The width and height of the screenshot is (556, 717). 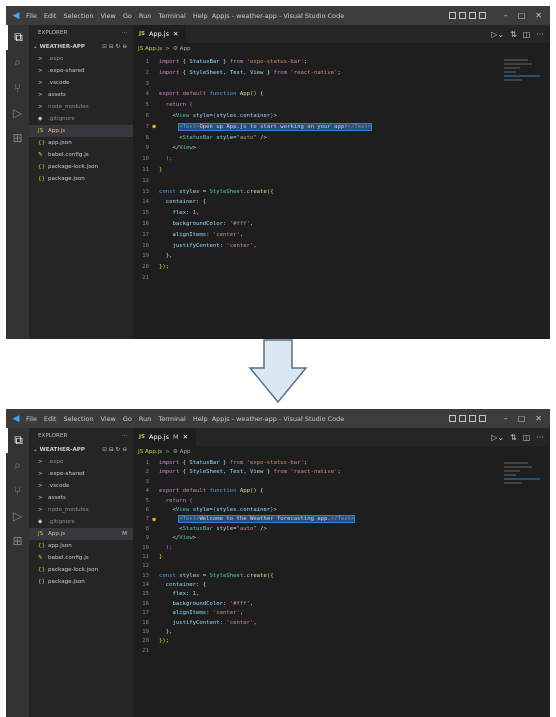 What do you see at coordinates (341, 491) in the screenshot?
I see `code-line: 4 export default function App() {` at bounding box center [341, 491].